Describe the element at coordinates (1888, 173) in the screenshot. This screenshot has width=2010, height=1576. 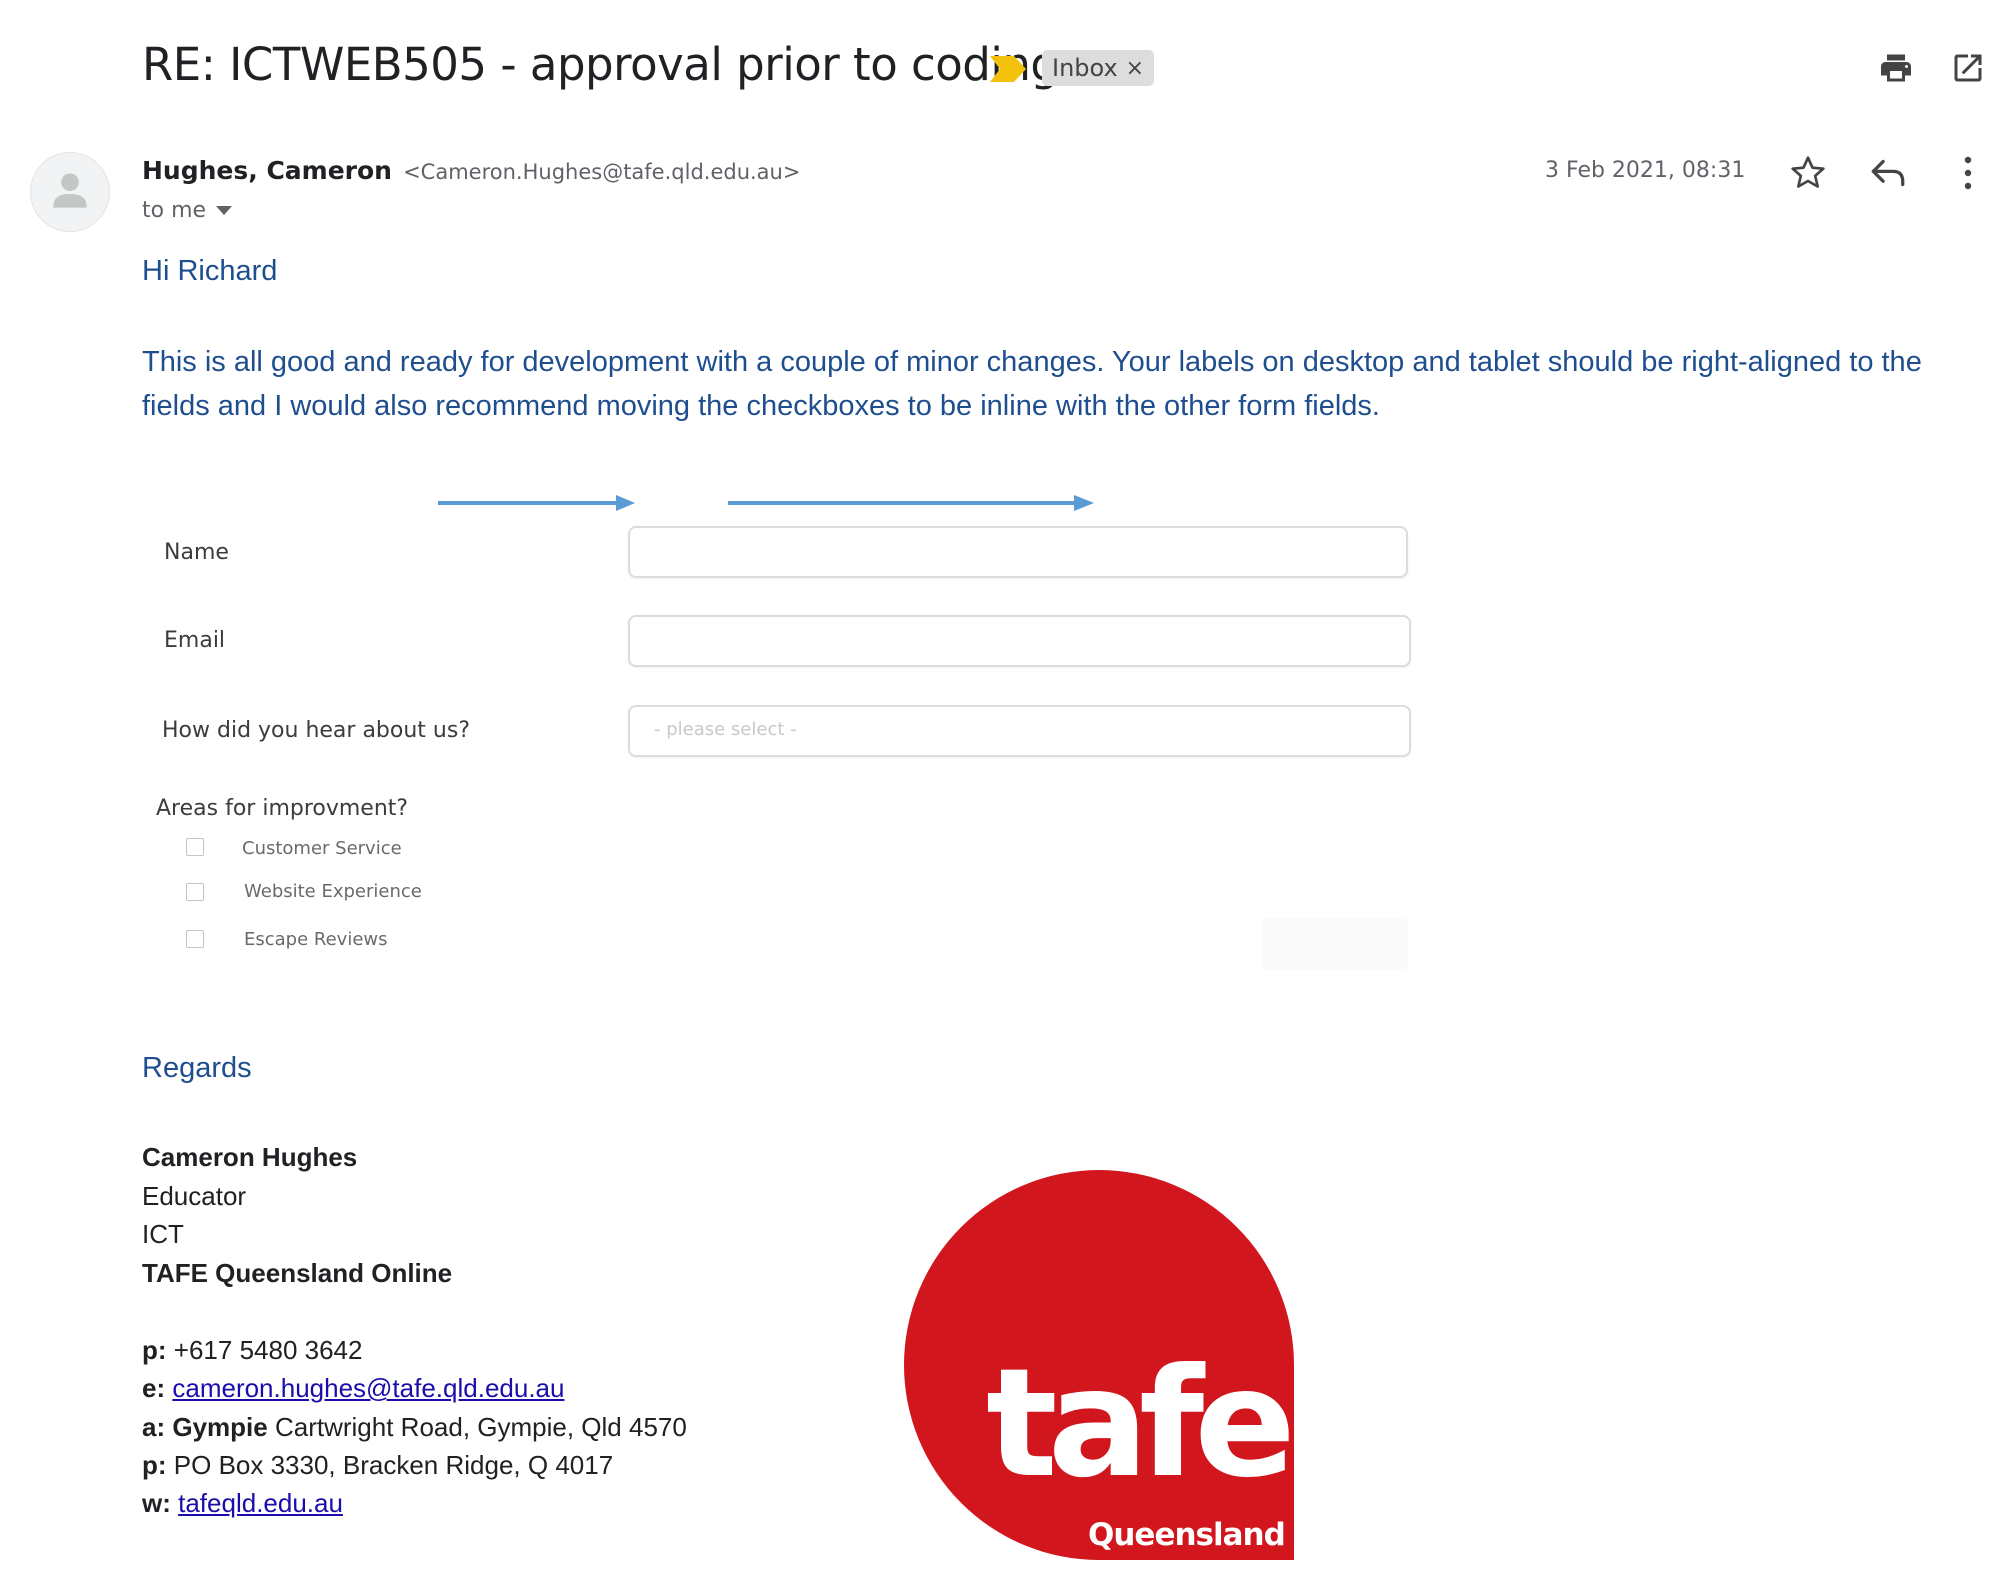
I see `reply-icon` at that location.